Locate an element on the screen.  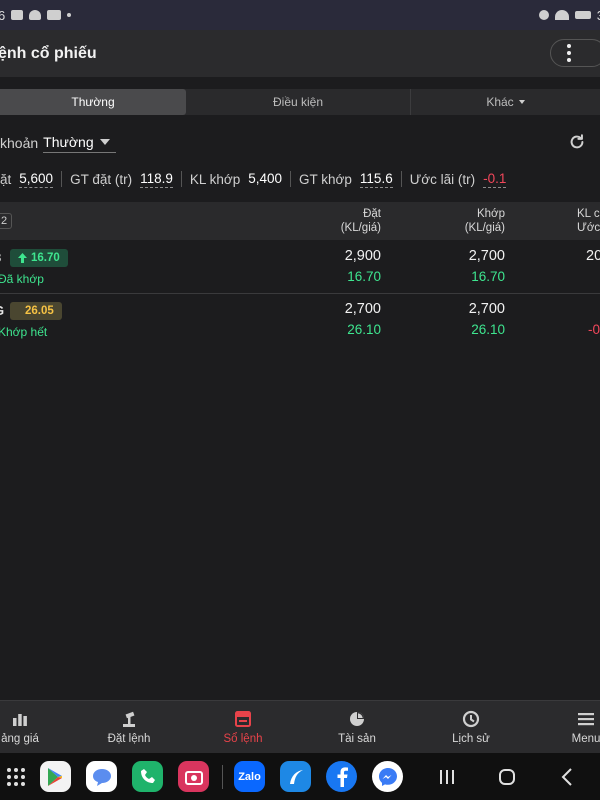
back-icon is located at coordinates (568, 777).